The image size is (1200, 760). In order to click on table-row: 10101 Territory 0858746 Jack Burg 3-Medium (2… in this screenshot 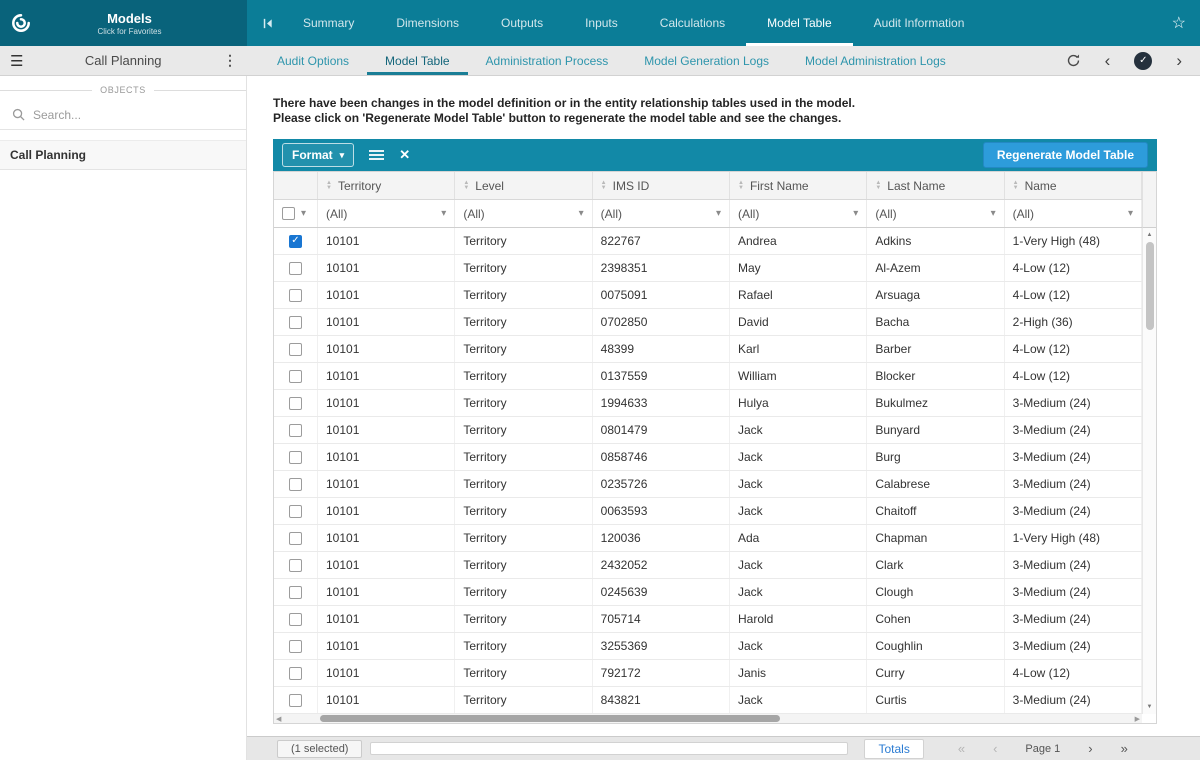, I will do `click(708, 457)`.